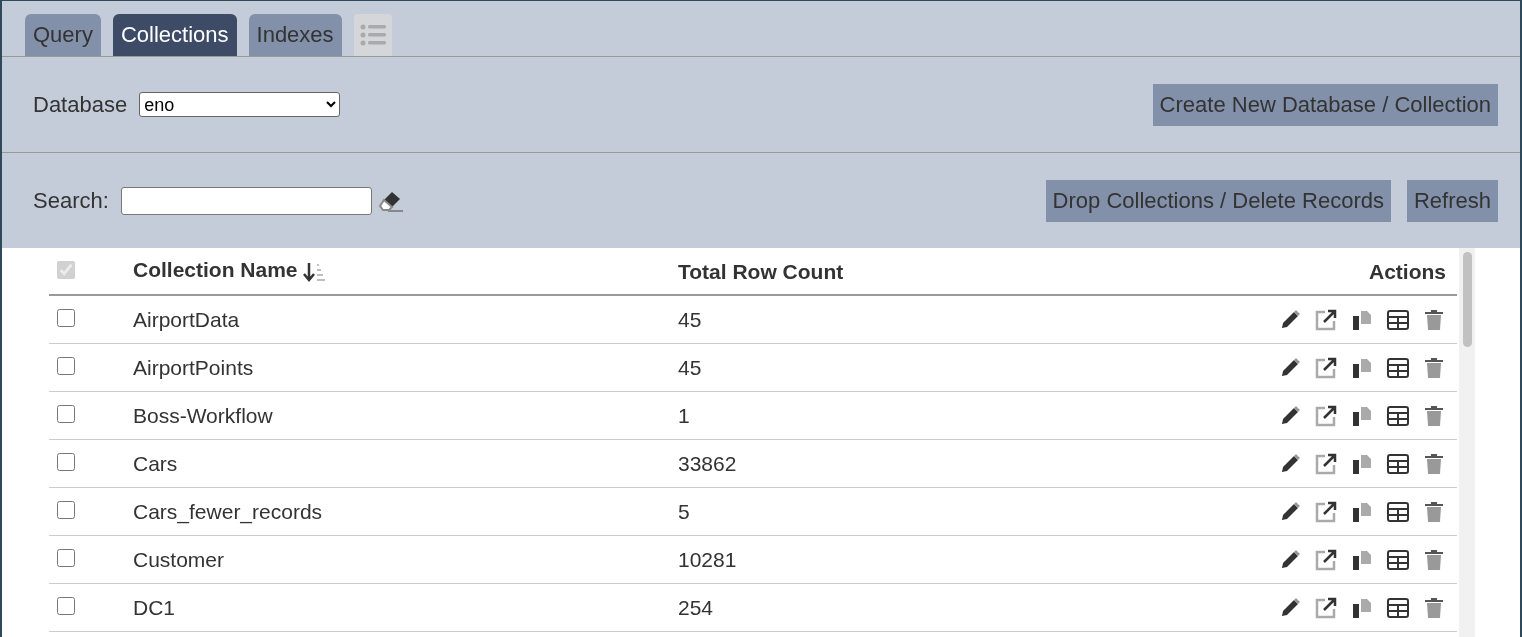 This screenshot has height=637, width=1522. What do you see at coordinates (203, 415) in the screenshot?
I see `collection-name: Boss-Workflow` at bounding box center [203, 415].